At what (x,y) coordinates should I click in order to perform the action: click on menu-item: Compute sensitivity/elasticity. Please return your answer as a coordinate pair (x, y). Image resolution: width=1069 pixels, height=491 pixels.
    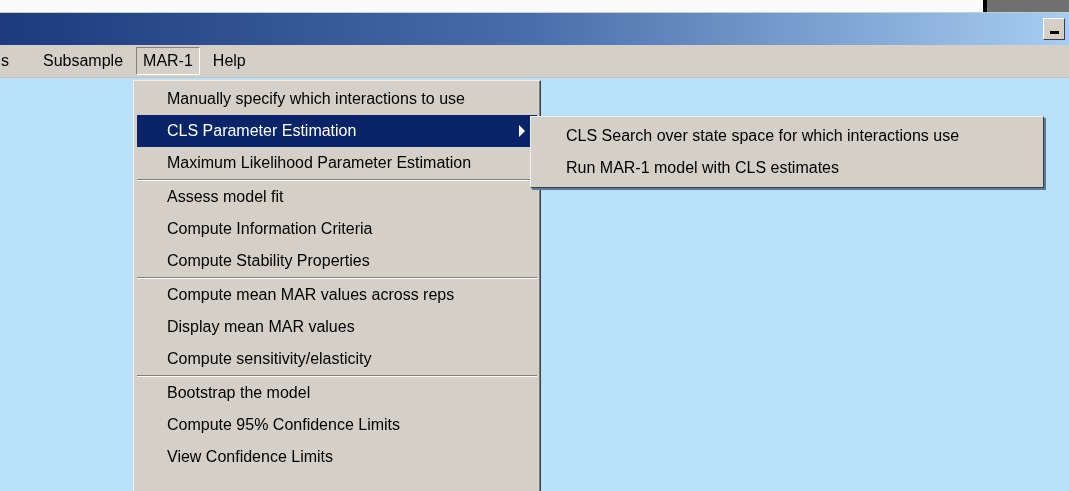
    Looking at the image, I should click on (337, 359).